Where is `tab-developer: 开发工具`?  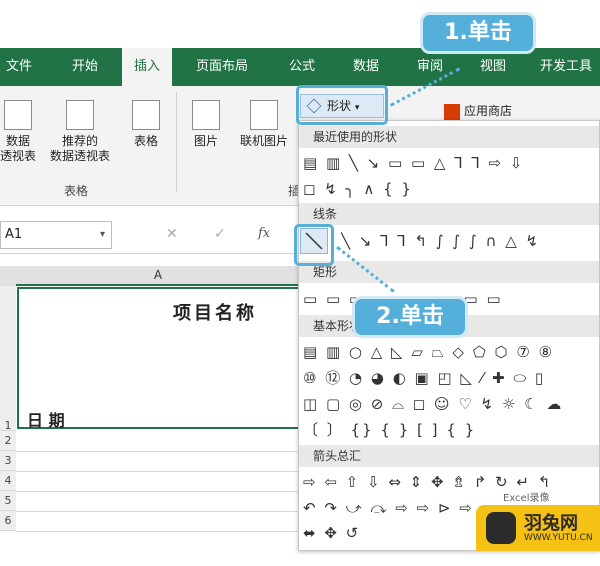 tab-developer: 开发工具 is located at coordinates (566, 67).